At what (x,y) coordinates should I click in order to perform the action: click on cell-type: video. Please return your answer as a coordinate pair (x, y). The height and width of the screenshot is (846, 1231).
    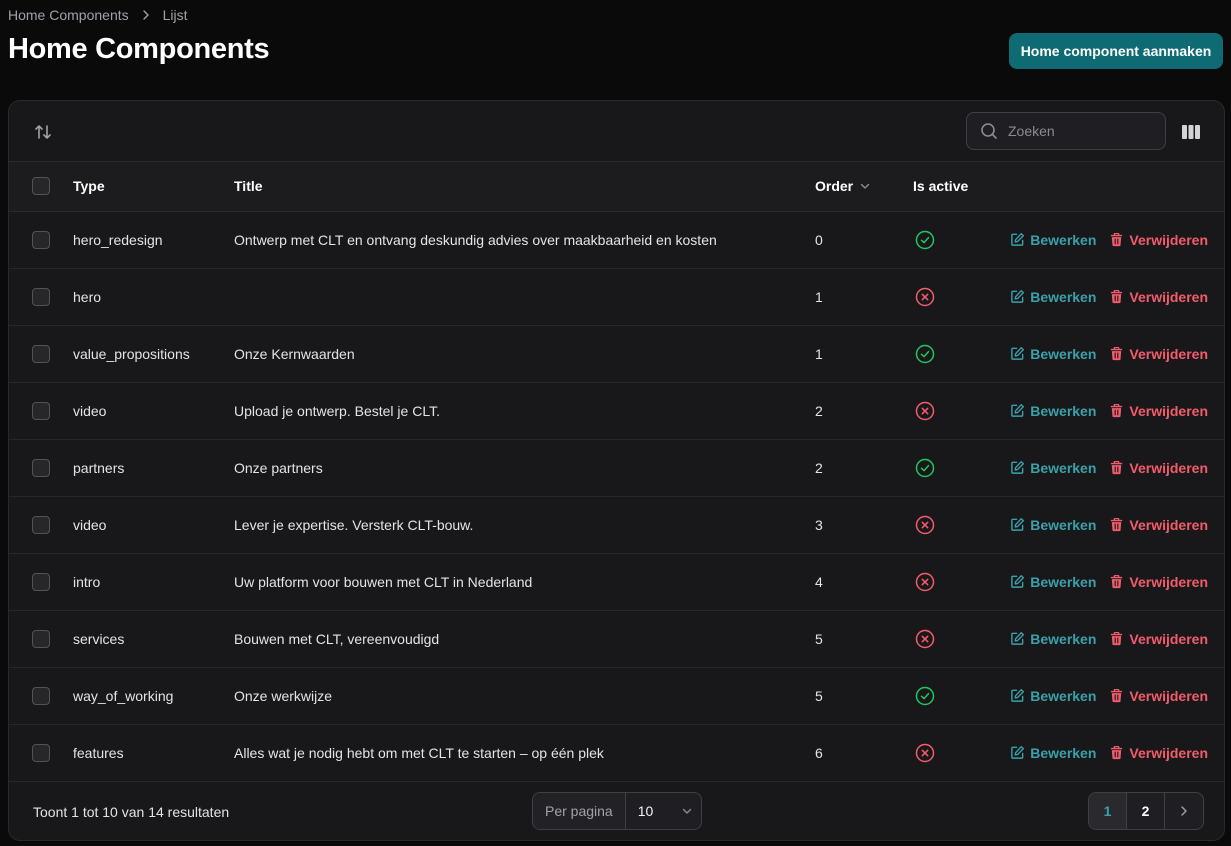
    Looking at the image, I should click on (153, 525).